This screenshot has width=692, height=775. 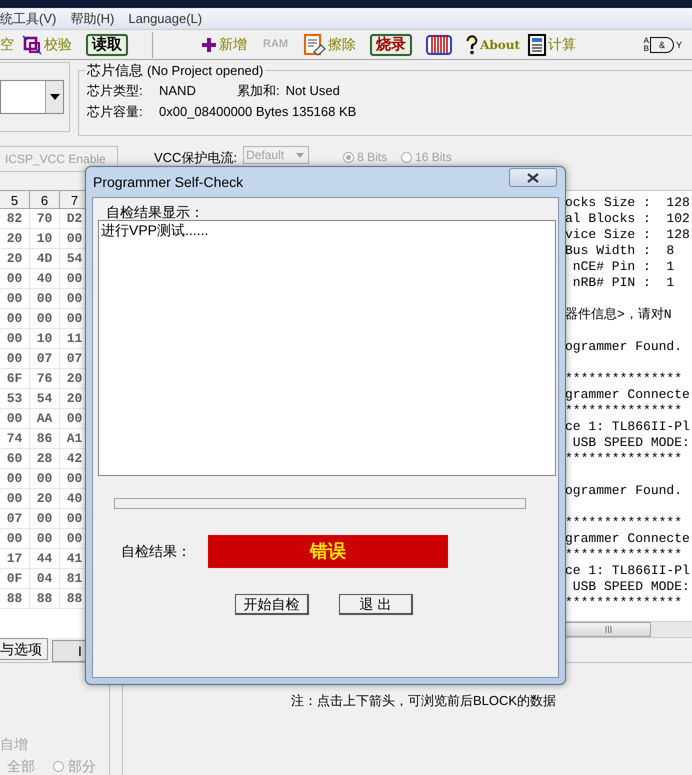 What do you see at coordinates (45, 199) in the screenshot?
I see `column-header: 6` at bounding box center [45, 199].